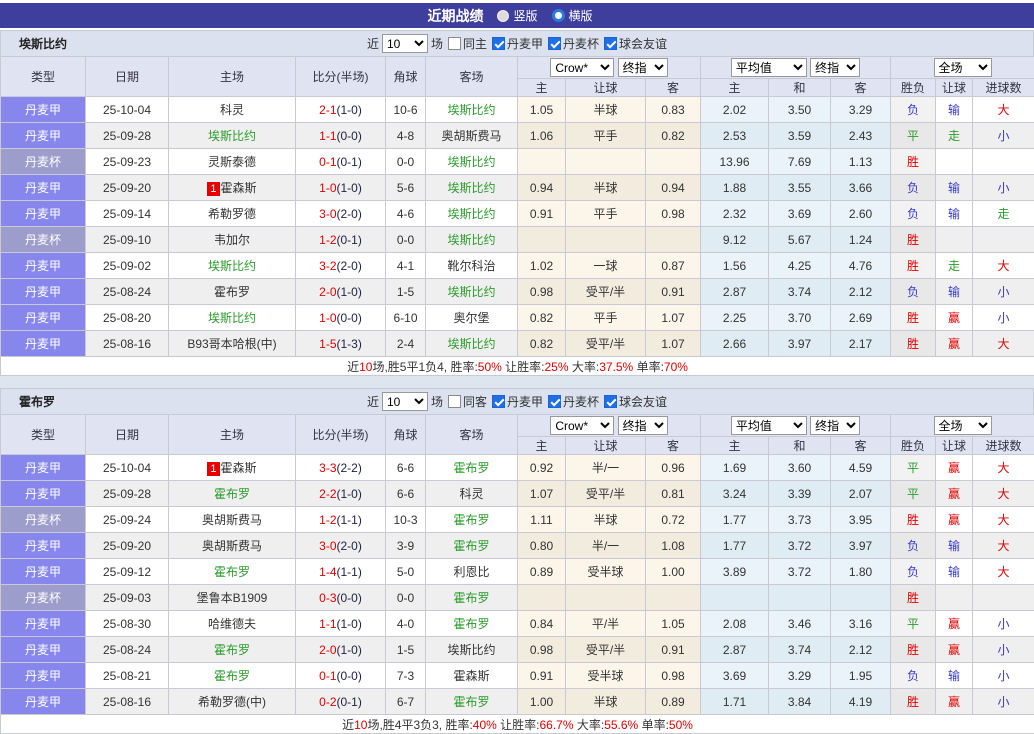 The image size is (1034, 734). I want to click on handicap-result: 输, so click(954, 188).